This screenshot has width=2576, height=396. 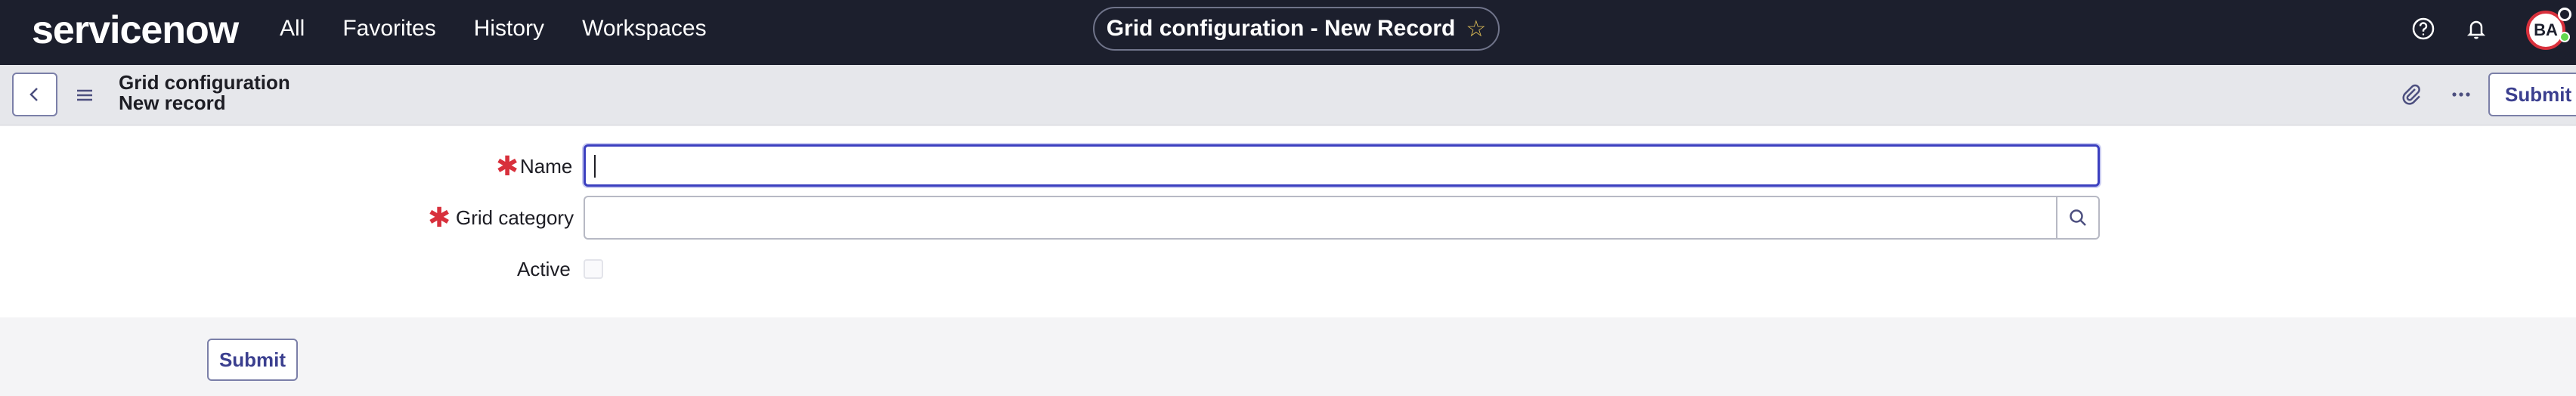 What do you see at coordinates (2411, 94) in the screenshot?
I see `paperclip-icon` at bounding box center [2411, 94].